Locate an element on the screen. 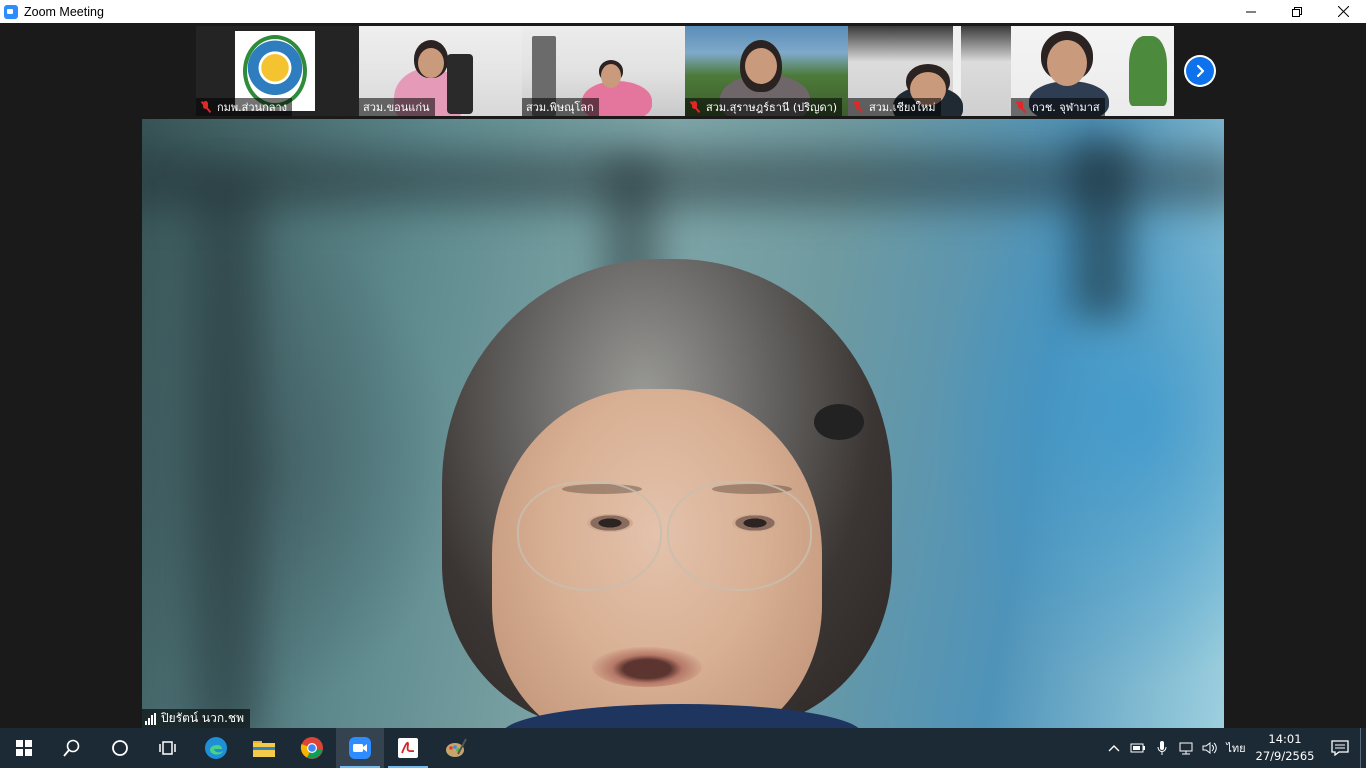  clock-date: 27/9/2565 is located at coordinates (1285, 756).